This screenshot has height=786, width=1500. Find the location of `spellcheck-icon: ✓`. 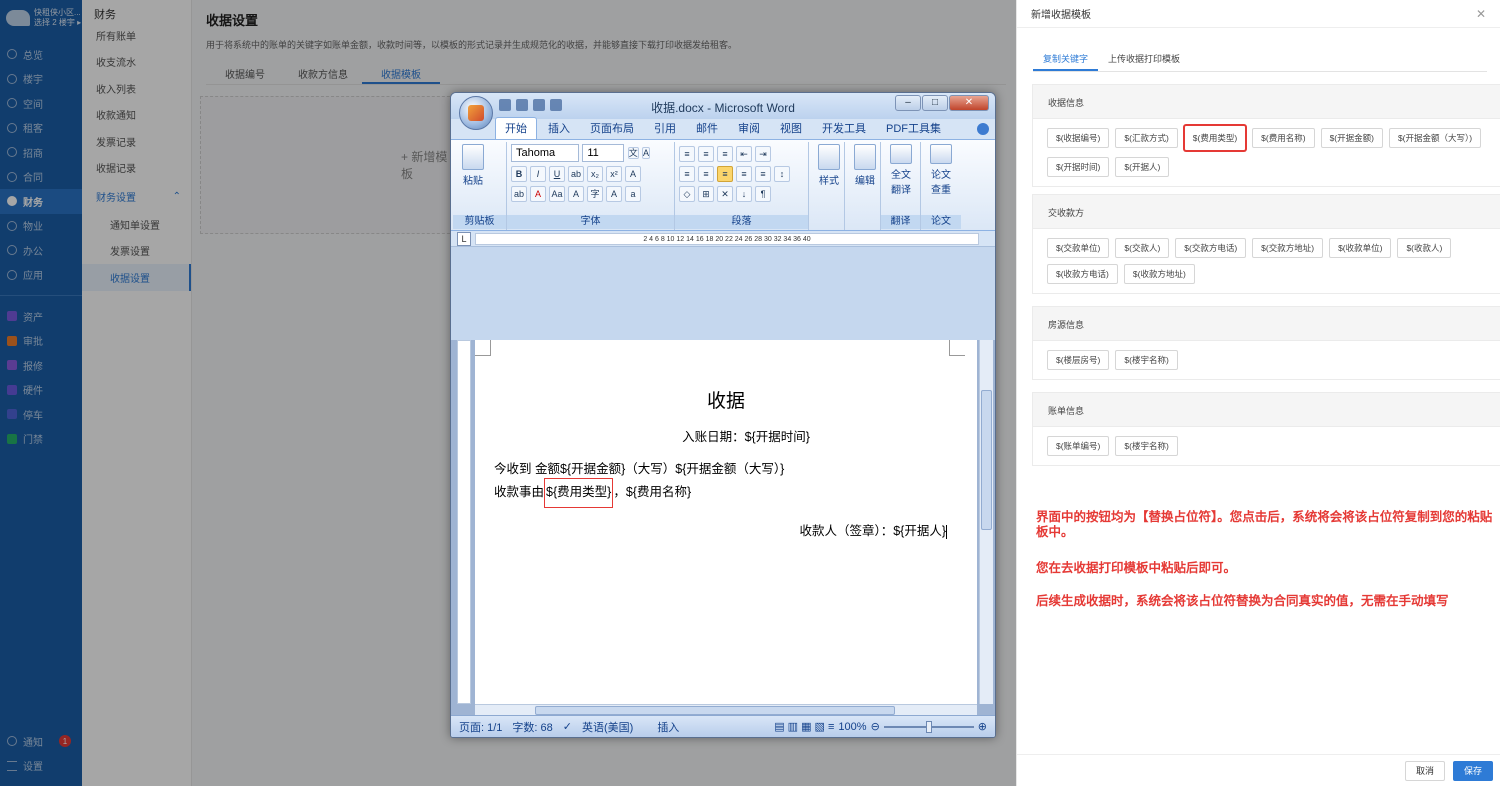

spellcheck-icon: ✓ is located at coordinates (567, 726).